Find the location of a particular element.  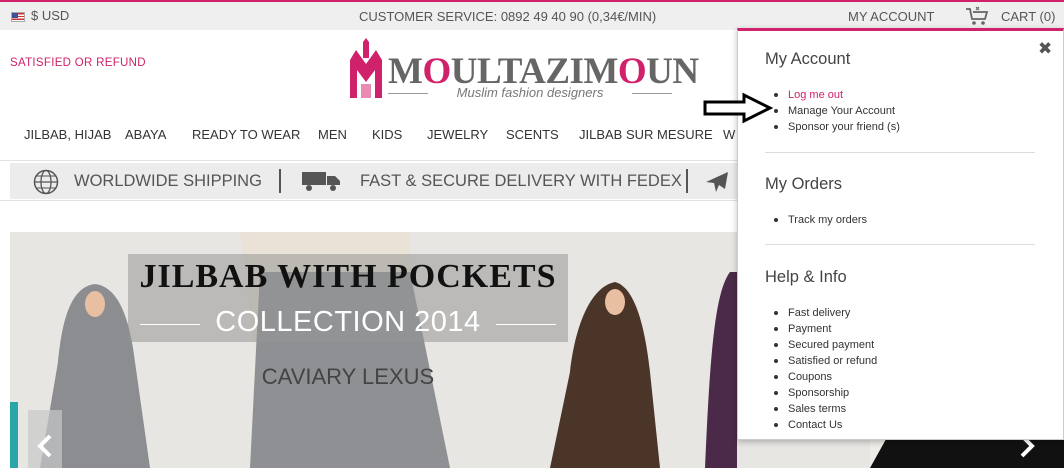

help-link-payment: Payment is located at coordinates (825, 329).